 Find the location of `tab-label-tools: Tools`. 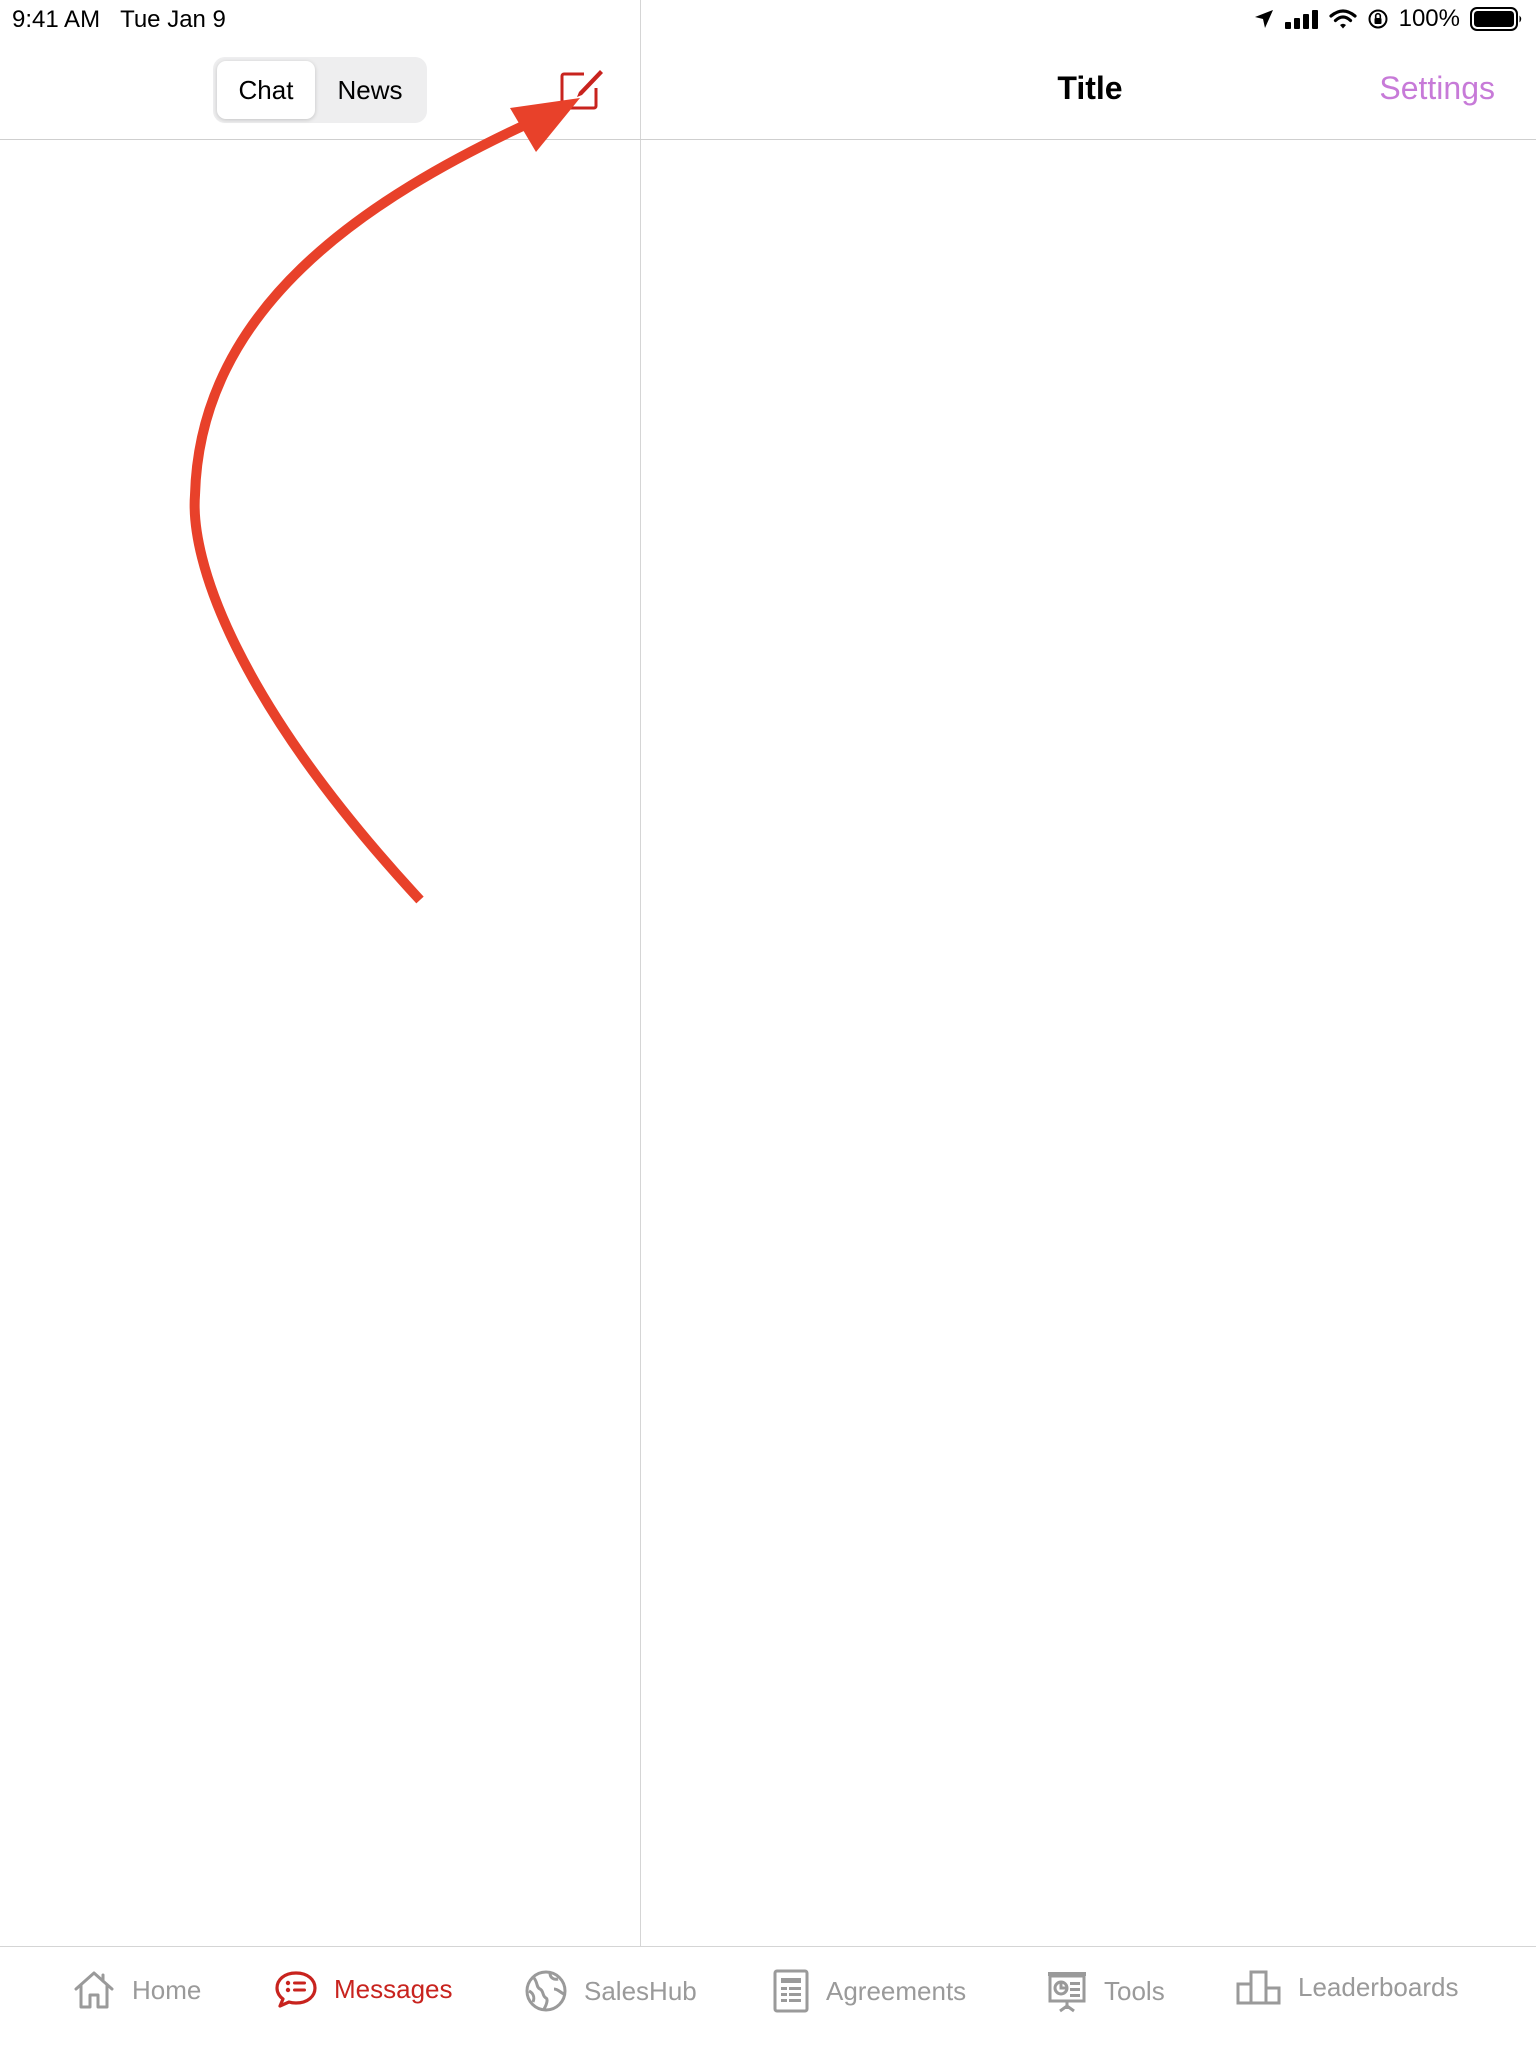

tab-label-tools: Tools is located at coordinates (1134, 1990).